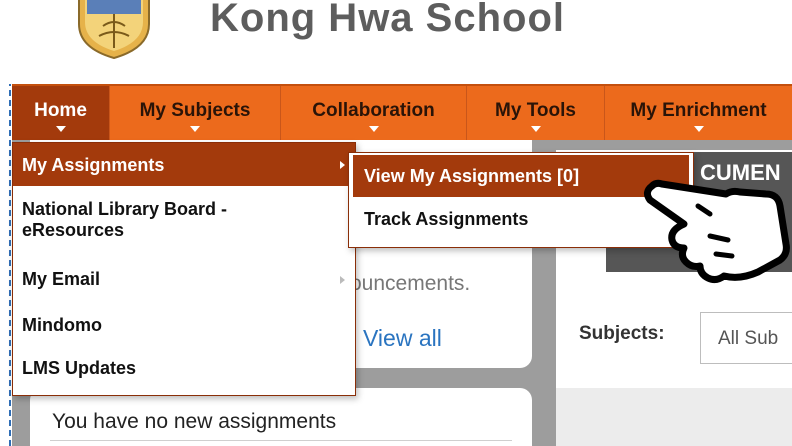 The height and width of the screenshot is (446, 792). I want to click on menu-item-label: My Assignments, so click(93, 165).